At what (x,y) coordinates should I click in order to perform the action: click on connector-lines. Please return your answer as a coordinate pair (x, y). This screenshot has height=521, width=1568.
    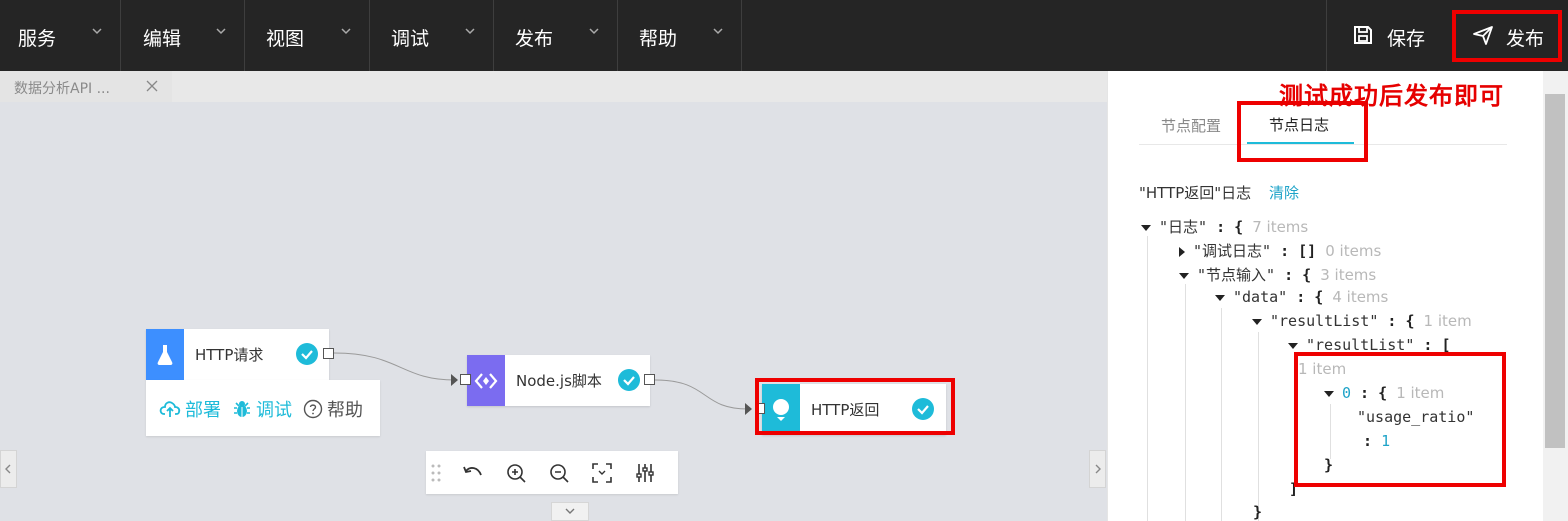
    Looking at the image, I should click on (542, 383).